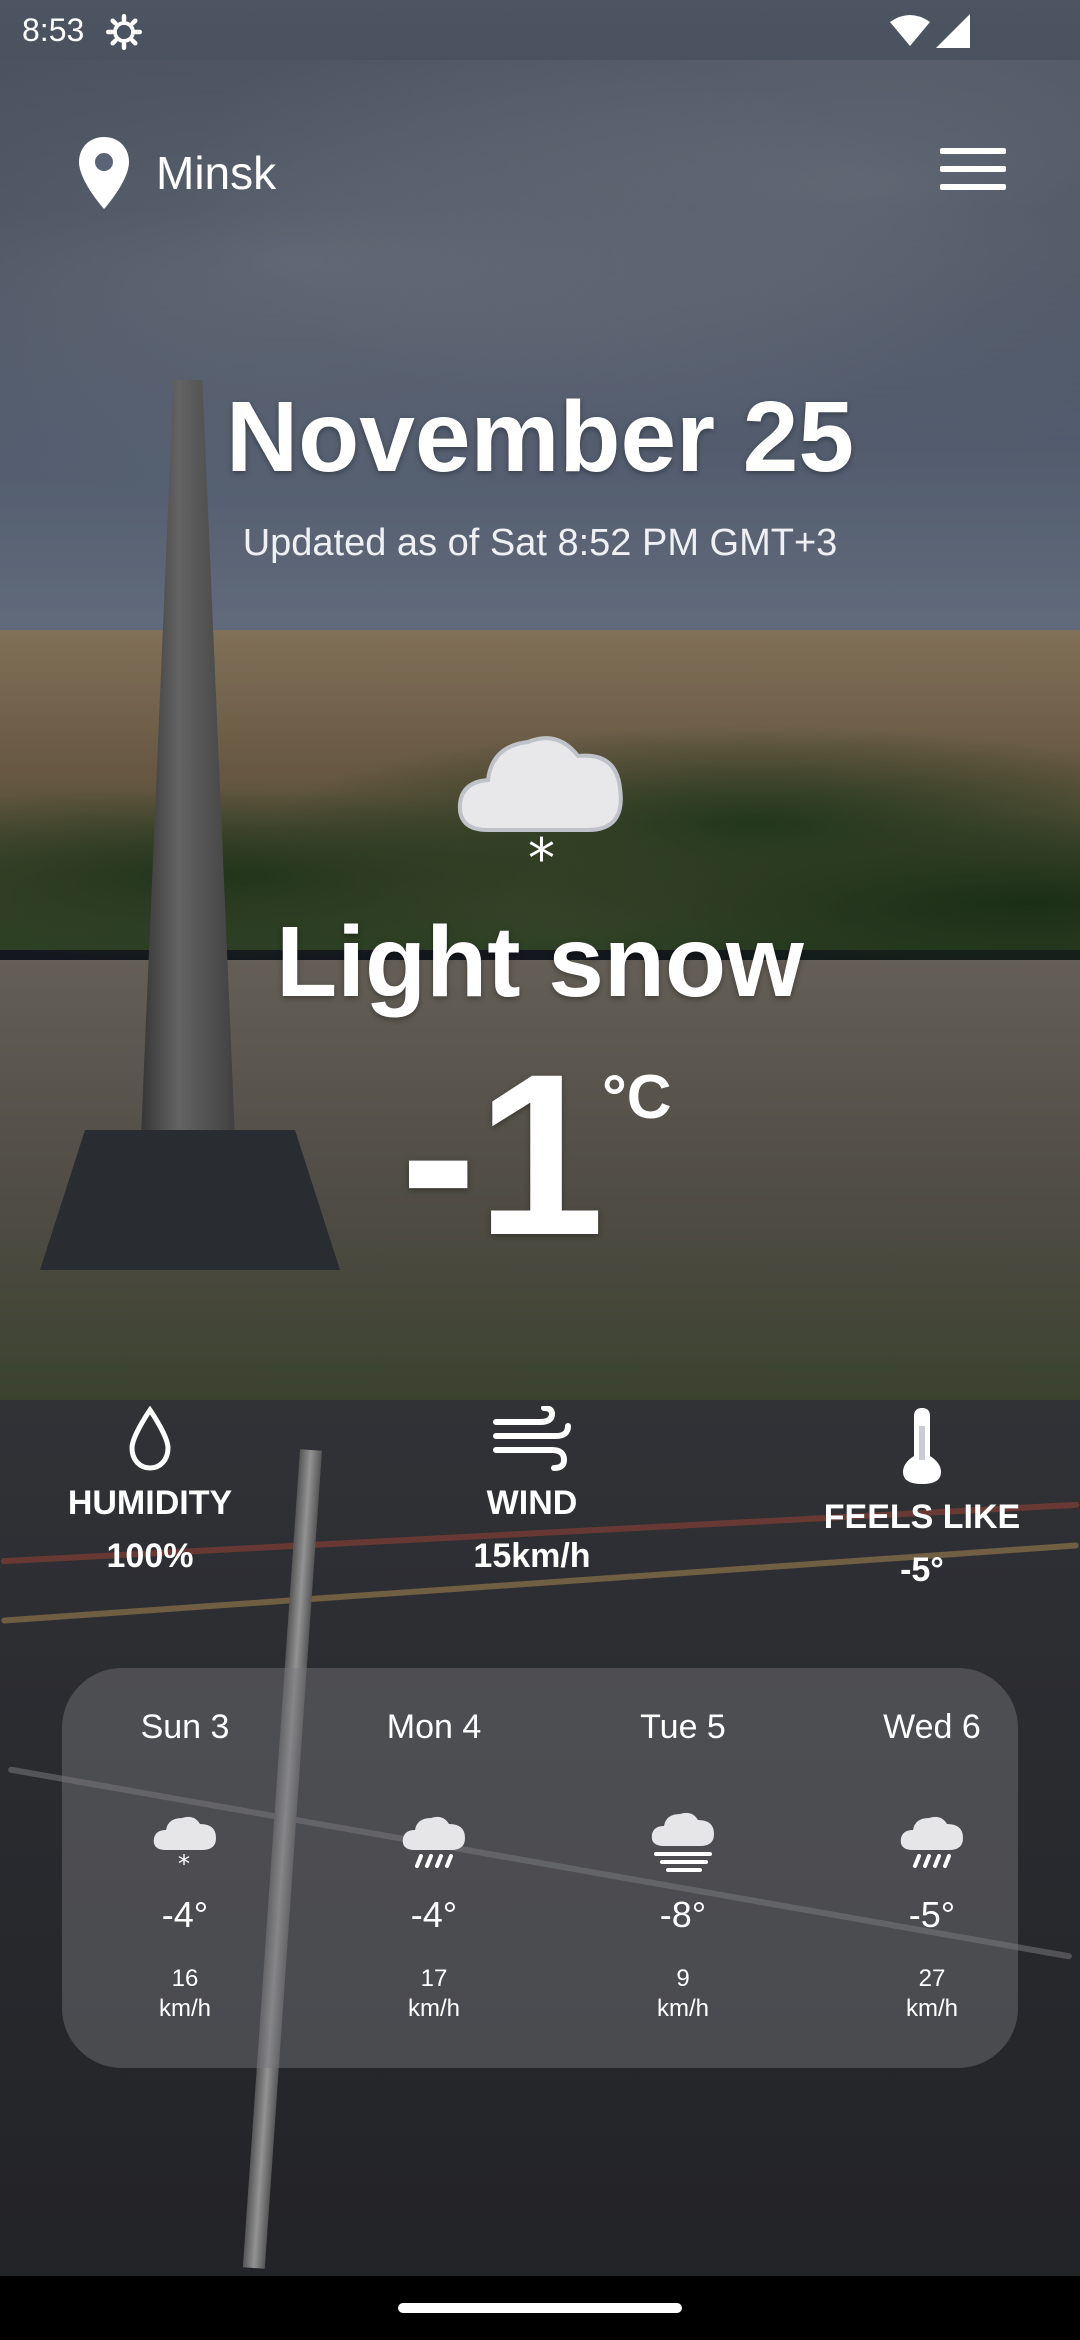 This screenshot has height=2340, width=1080. What do you see at coordinates (502, 1154) in the screenshot?
I see `current-temperature: -1` at bounding box center [502, 1154].